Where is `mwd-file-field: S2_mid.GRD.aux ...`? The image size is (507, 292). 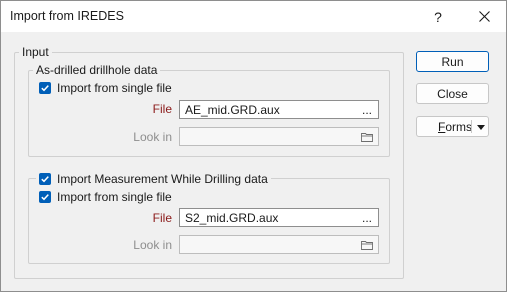 mwd-file-field: S2_mid.GRD.aux ... is located at coordinates (279, 217).